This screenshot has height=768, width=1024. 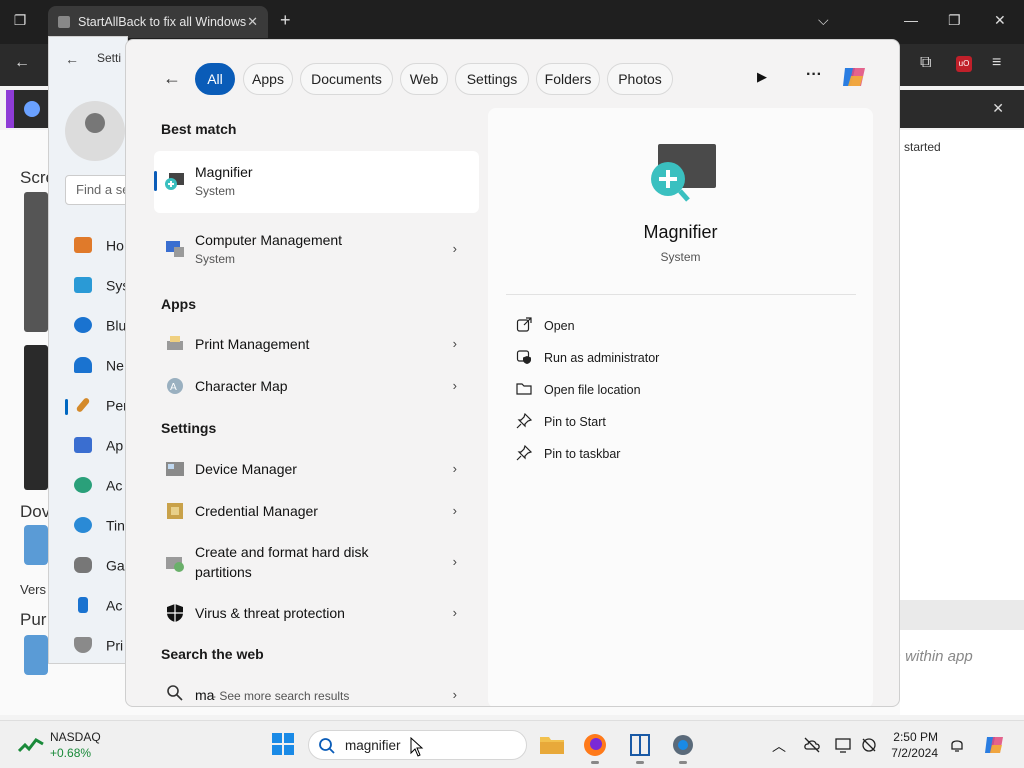 I want to click on result-create-format-partitions: Create and format hard disk partitions ›, so click(x=316, y=562).